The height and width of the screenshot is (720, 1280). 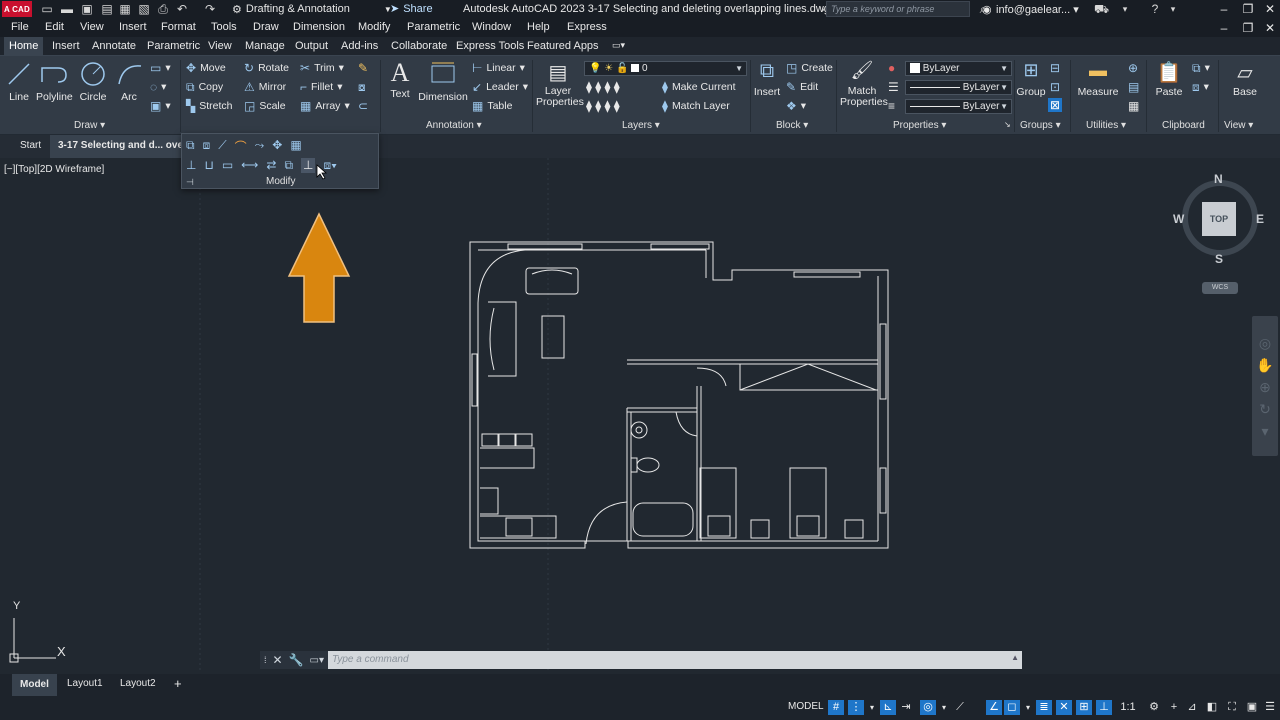 I want to click on workspace-switcher: ⚙ Drafting & Annotation ▼, so click(x=312, y=9).